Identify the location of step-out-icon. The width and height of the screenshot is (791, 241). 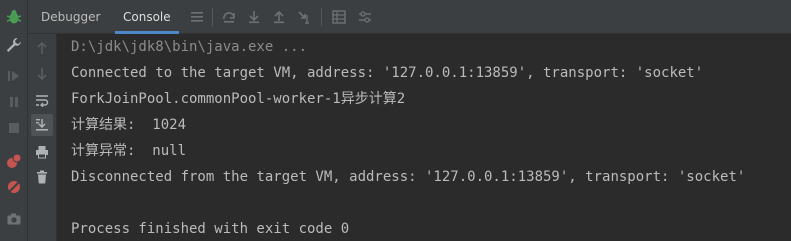
(279, 17).